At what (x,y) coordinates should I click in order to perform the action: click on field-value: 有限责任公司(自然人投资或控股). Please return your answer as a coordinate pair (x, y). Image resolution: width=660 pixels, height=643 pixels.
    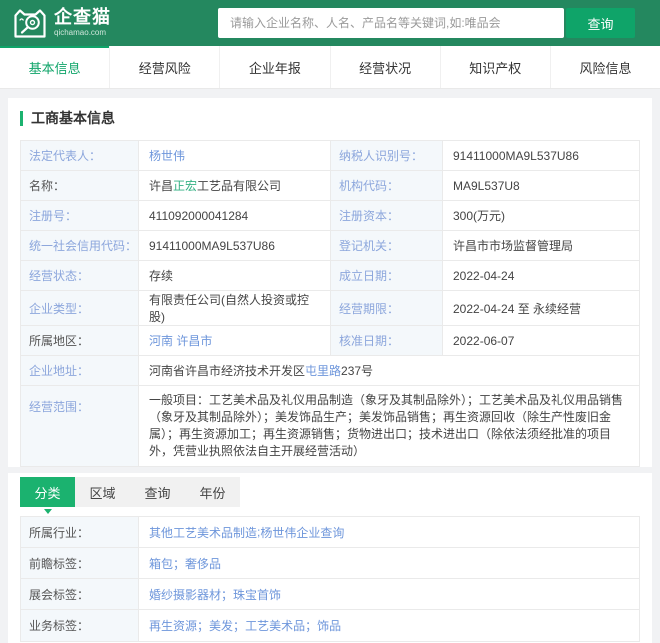
    Looking at the image, I should click on (235, 308).